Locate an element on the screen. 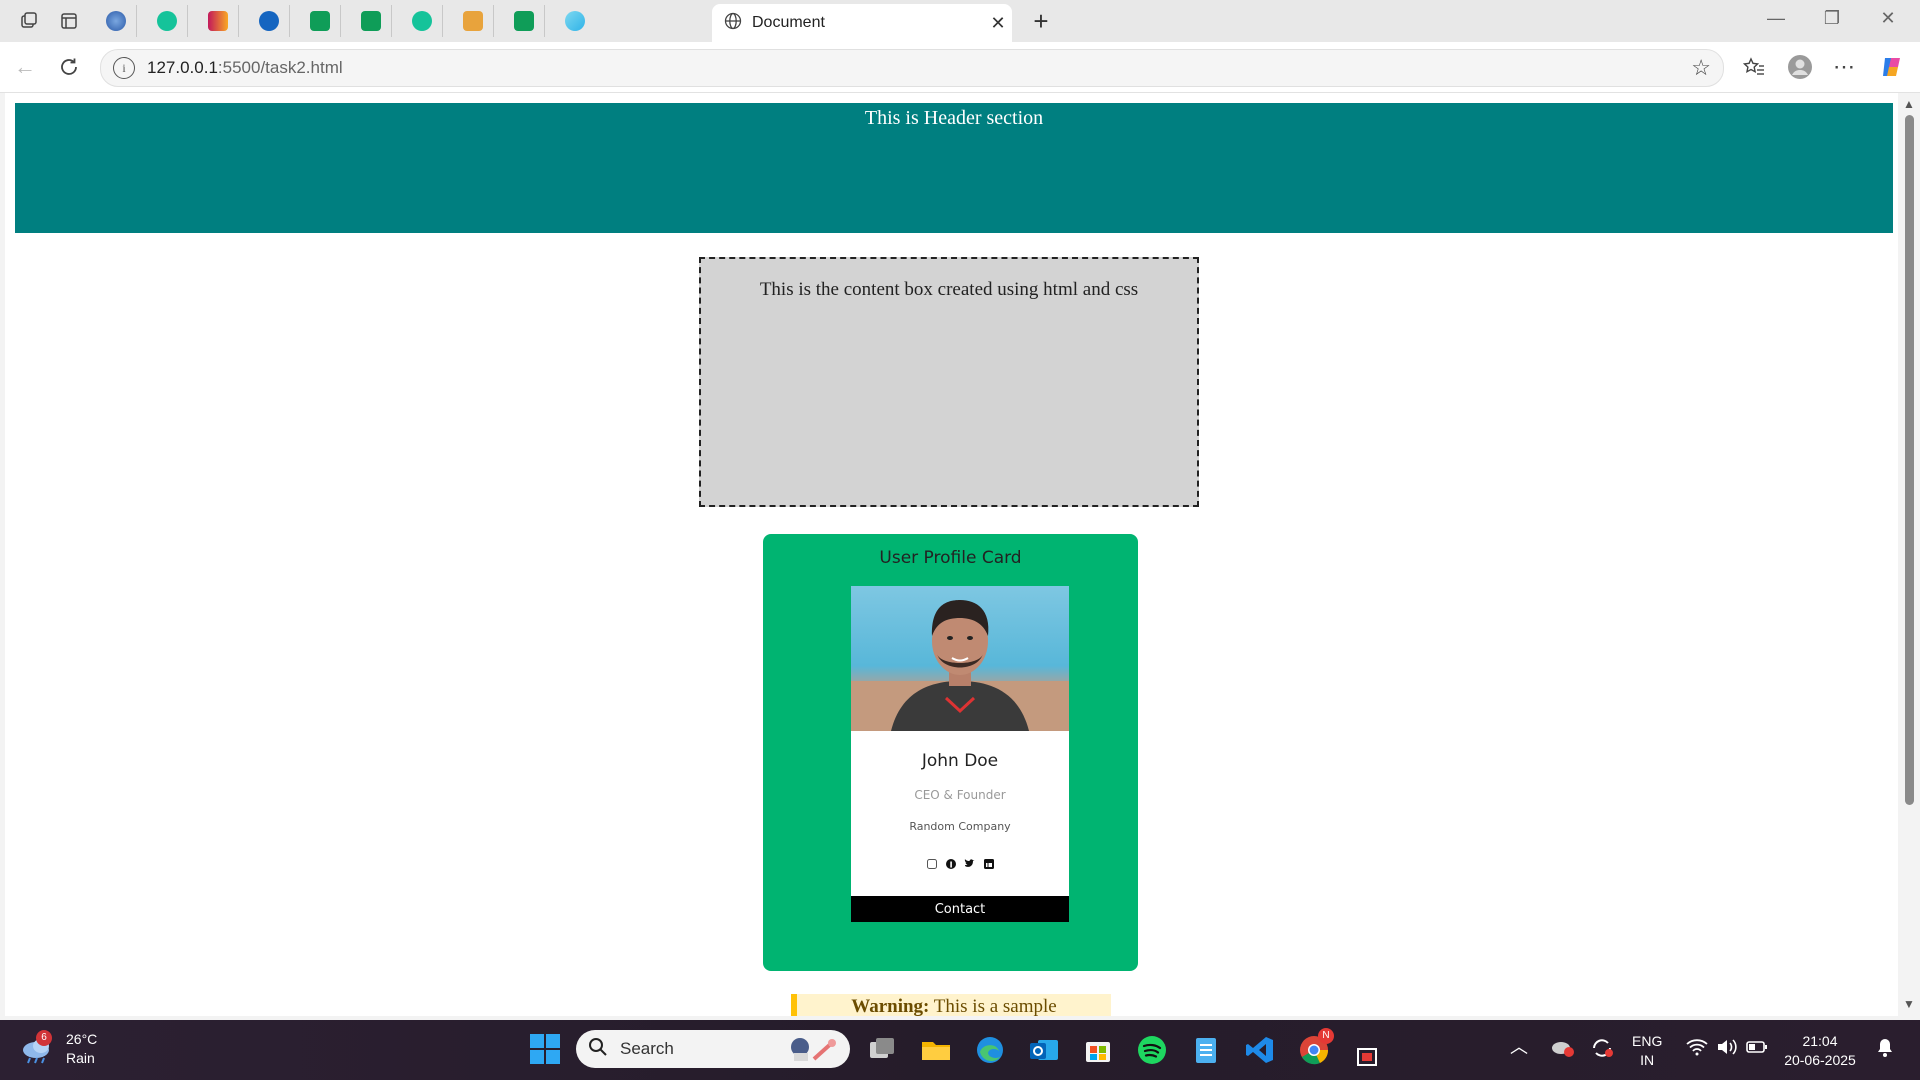 Image resolution: width=1920 pixels, height=1080 pixels. profile-role: CEO & Founder is located at coordinates (960, 795).